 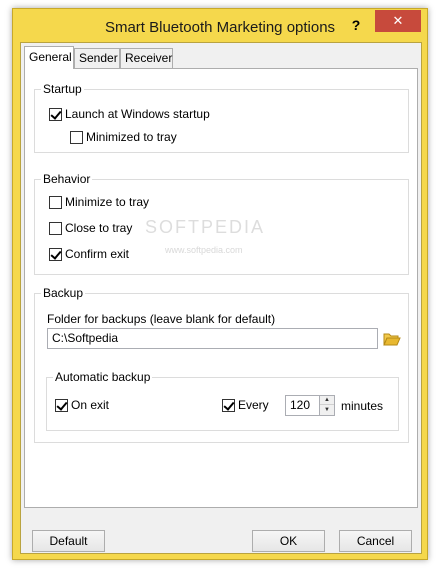 What do you see at coordinates (55, 114) in the screenshot?
I see `launch-at-startup-check-box` at bounding box center [55, 114].